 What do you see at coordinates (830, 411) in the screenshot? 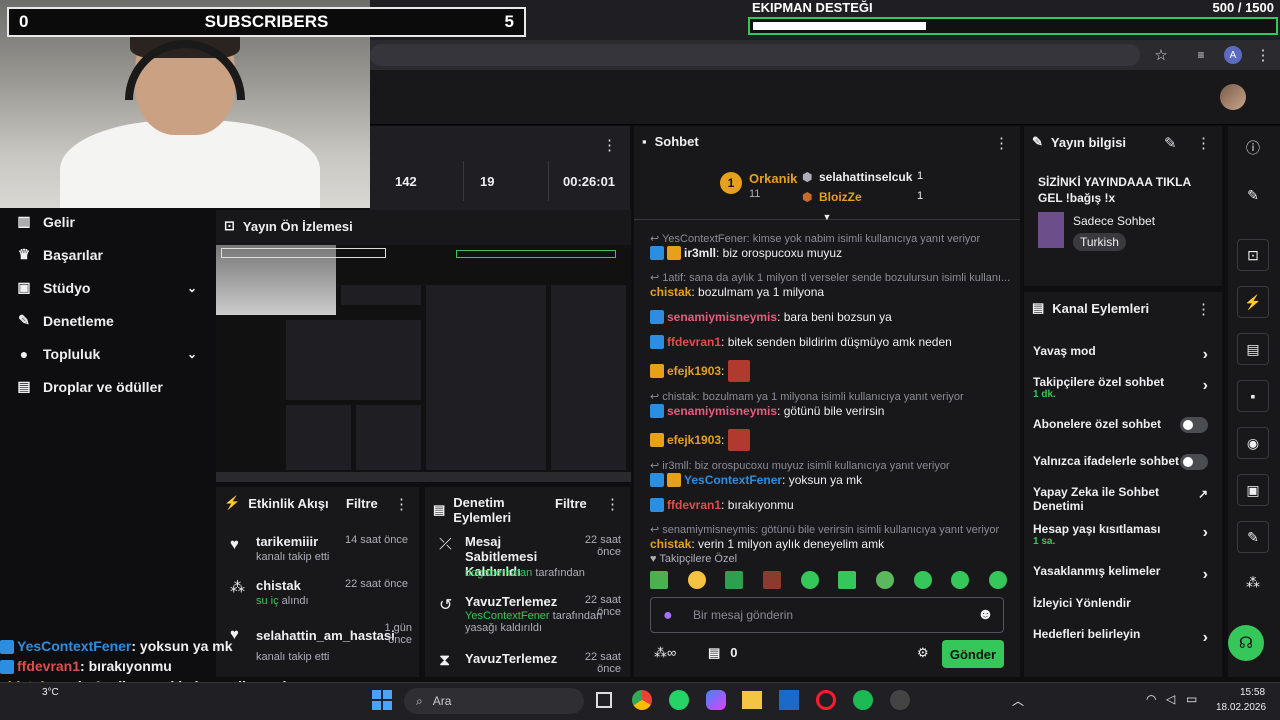
I see `chat-message: senamiymisneymis: götünü bile verirsin` at bounding box center [830, 411].